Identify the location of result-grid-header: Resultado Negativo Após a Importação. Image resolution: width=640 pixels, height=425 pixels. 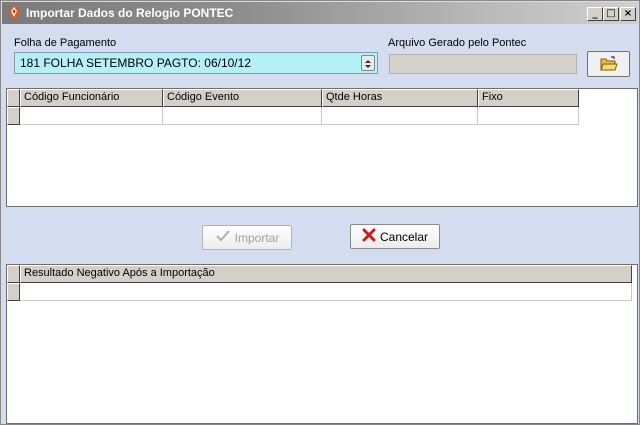
(319, 274).